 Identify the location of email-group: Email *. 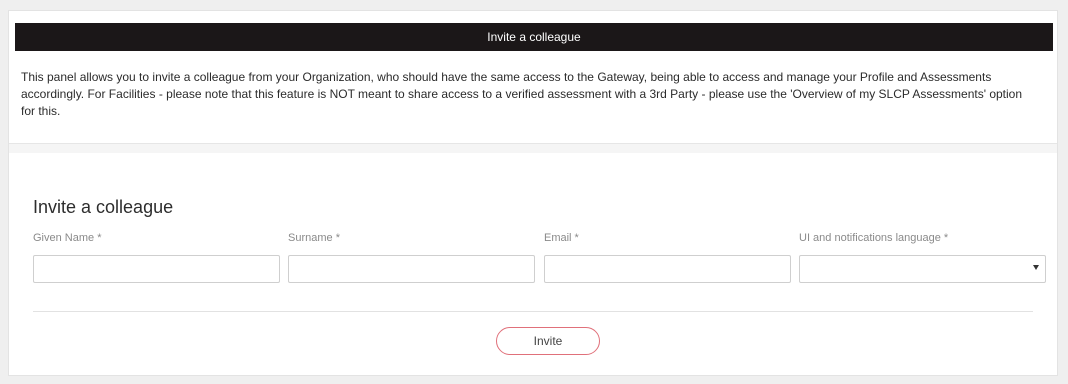
(667, 257).